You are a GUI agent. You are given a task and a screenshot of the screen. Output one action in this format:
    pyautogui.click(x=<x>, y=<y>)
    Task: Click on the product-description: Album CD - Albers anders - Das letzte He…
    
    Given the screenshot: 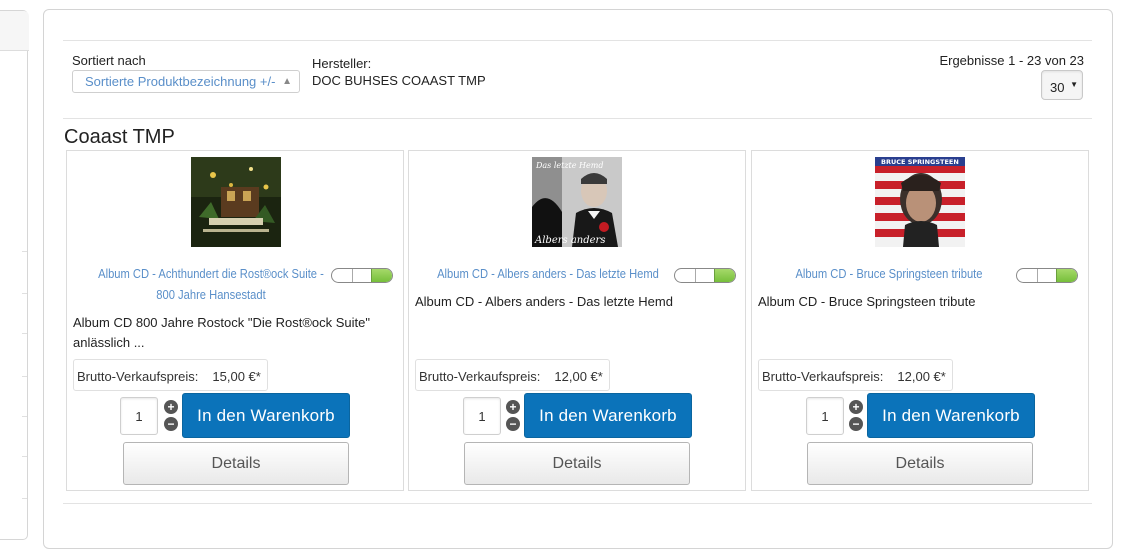 What is the action you would take?
    pyautogui.click(x=575, y=302)
    